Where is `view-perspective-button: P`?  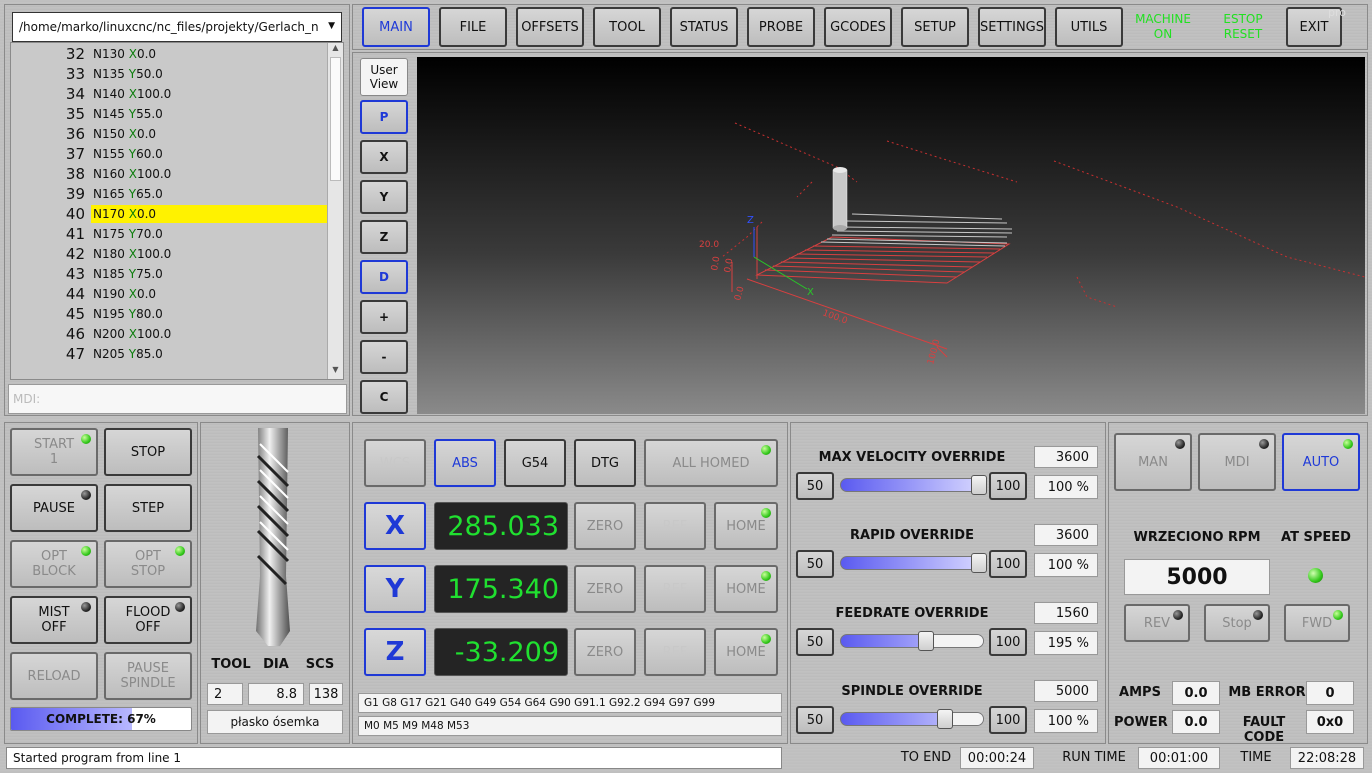
view-perspective-button: P is located at coordinates (384, 117).